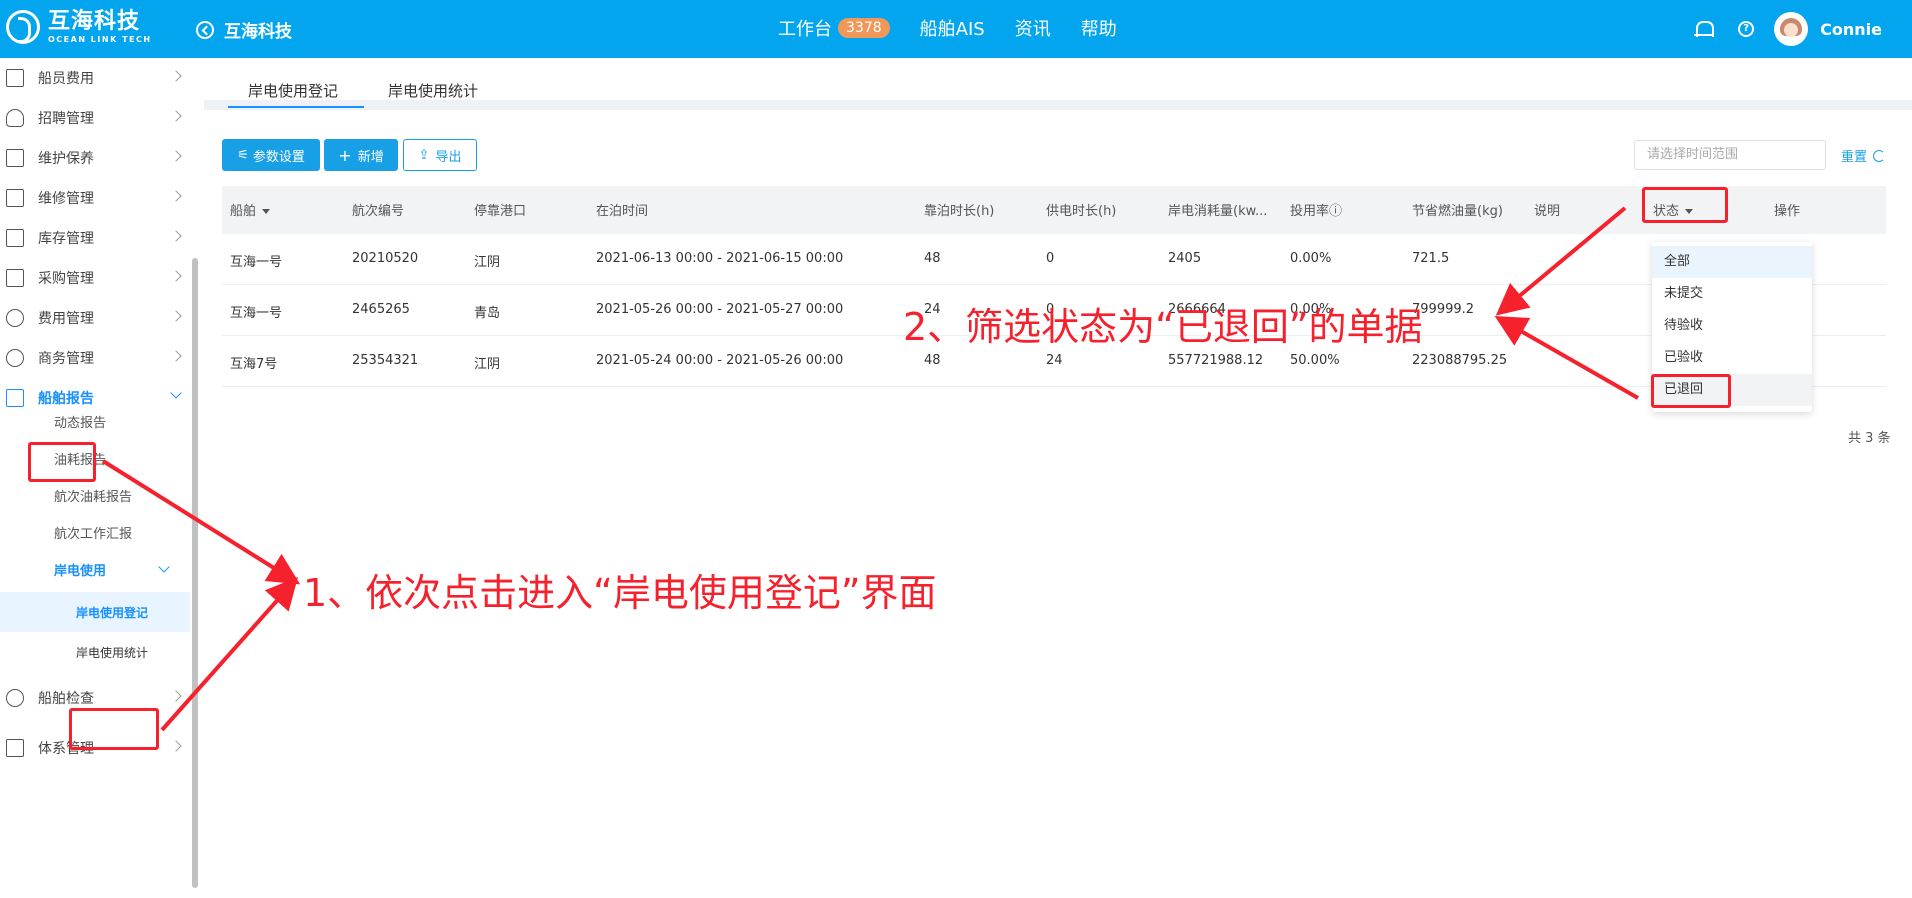 This screenshot has height=898, width=1912. Describe the element at coordinates (620, 593) in the screenshot. I see `annotation-step1: 1、依次点击进入“岸电使用登记”界面` at that location.